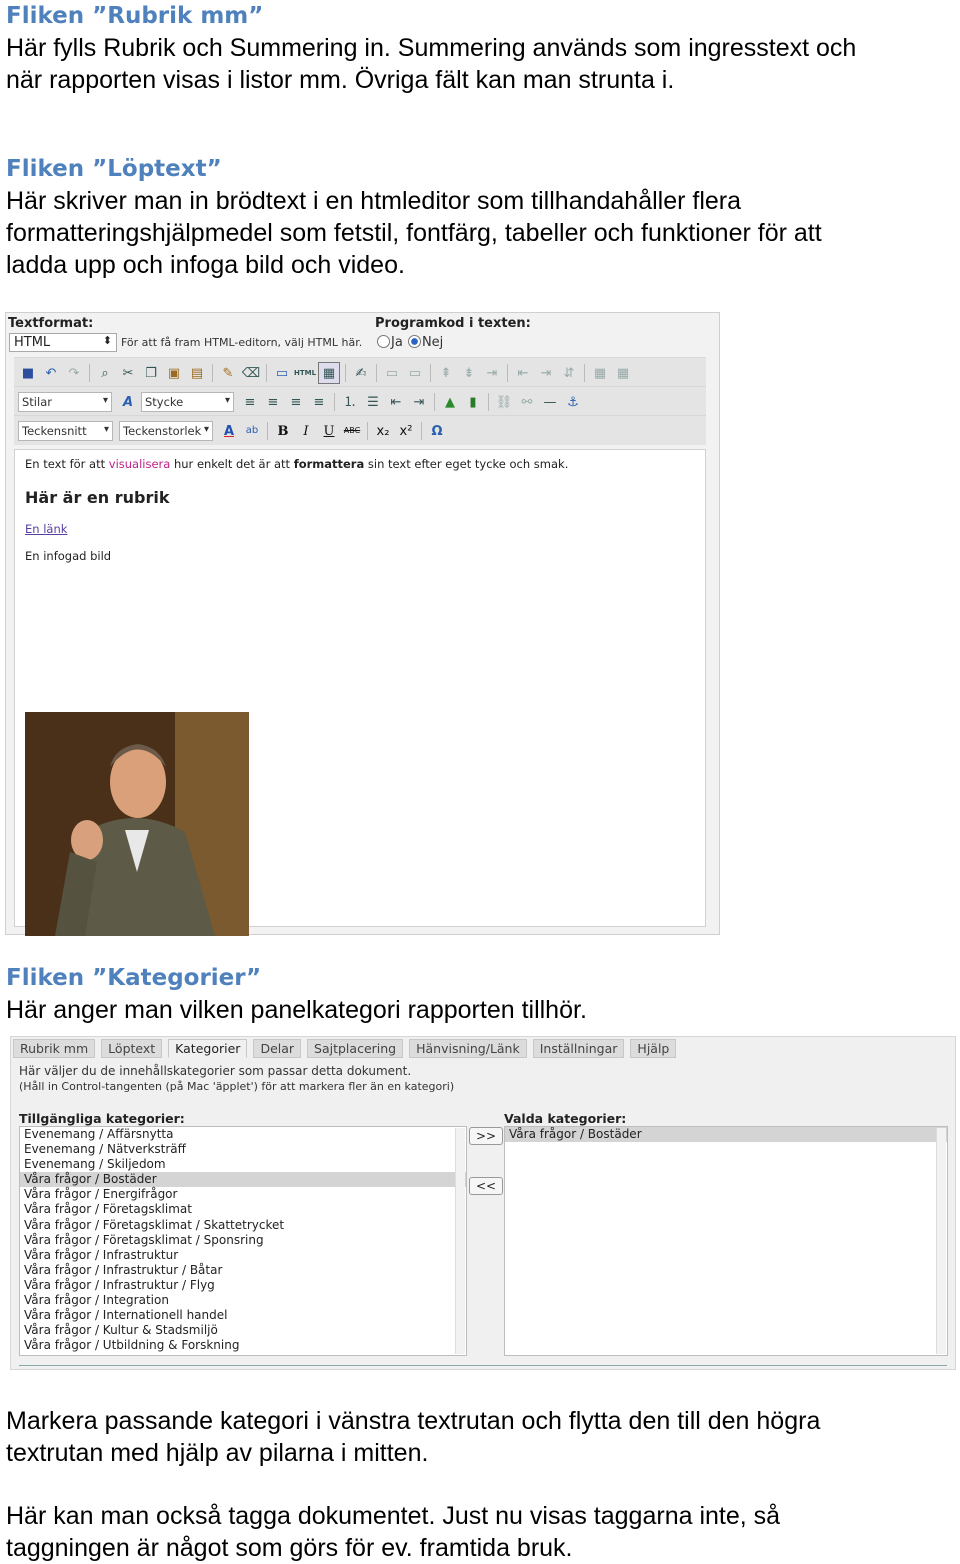 The image size is (960, 1564). What do you see at coordinates (329, 373) in the screenshot?
I see `table-icon: ▦` at bounding box center [329, 373].